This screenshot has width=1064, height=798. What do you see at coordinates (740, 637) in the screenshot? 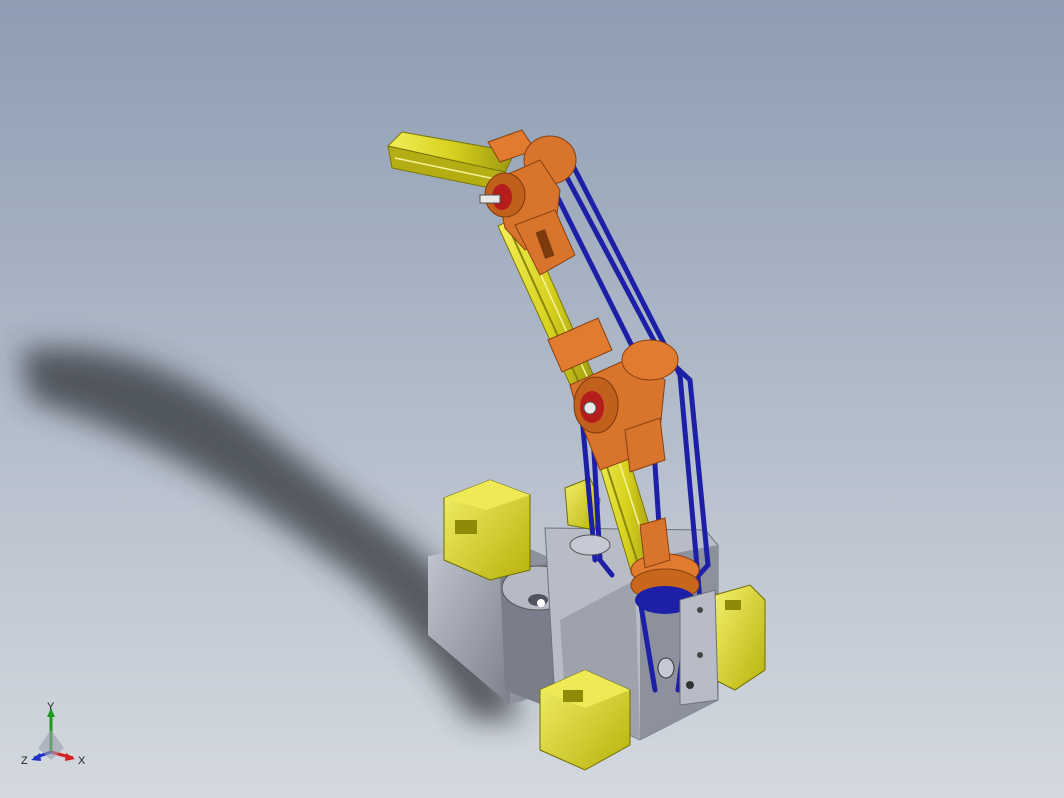
I see `stepper-motor-right` at bounding box center [740, 637].